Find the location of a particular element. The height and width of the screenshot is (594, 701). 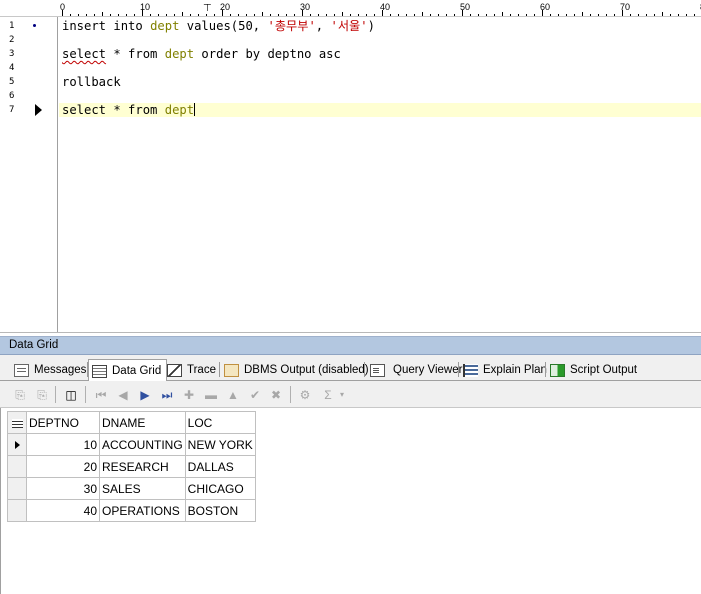

line-number: 7 is located at coordinates (12, 110).